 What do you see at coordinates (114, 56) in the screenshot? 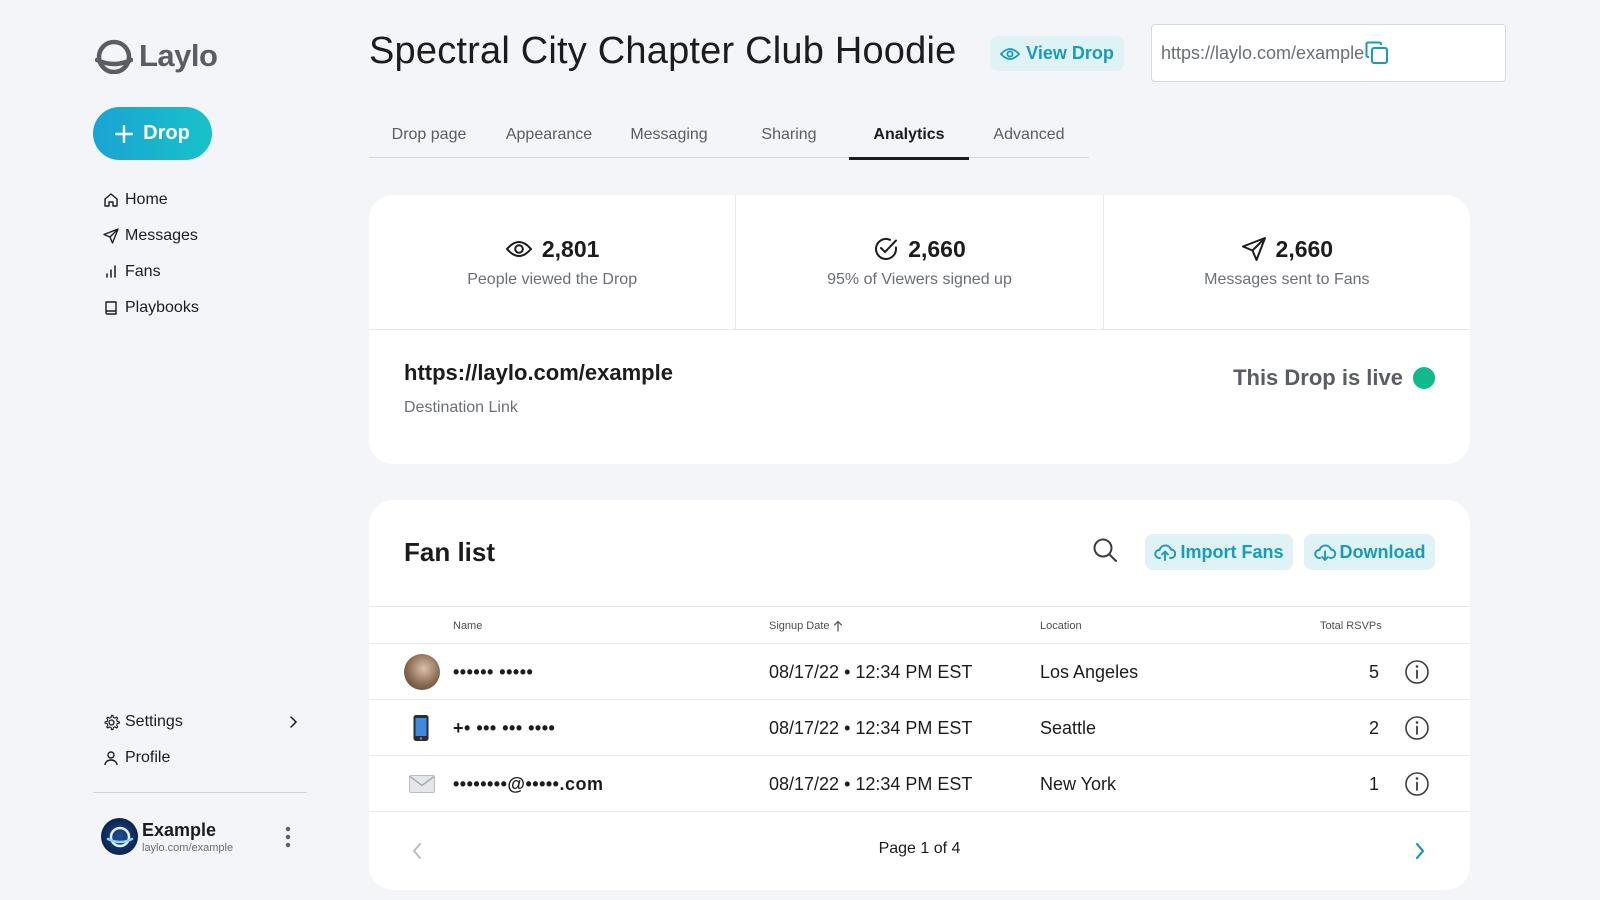
I see `laylo-logo-icon` at bounding box center [114, 56].